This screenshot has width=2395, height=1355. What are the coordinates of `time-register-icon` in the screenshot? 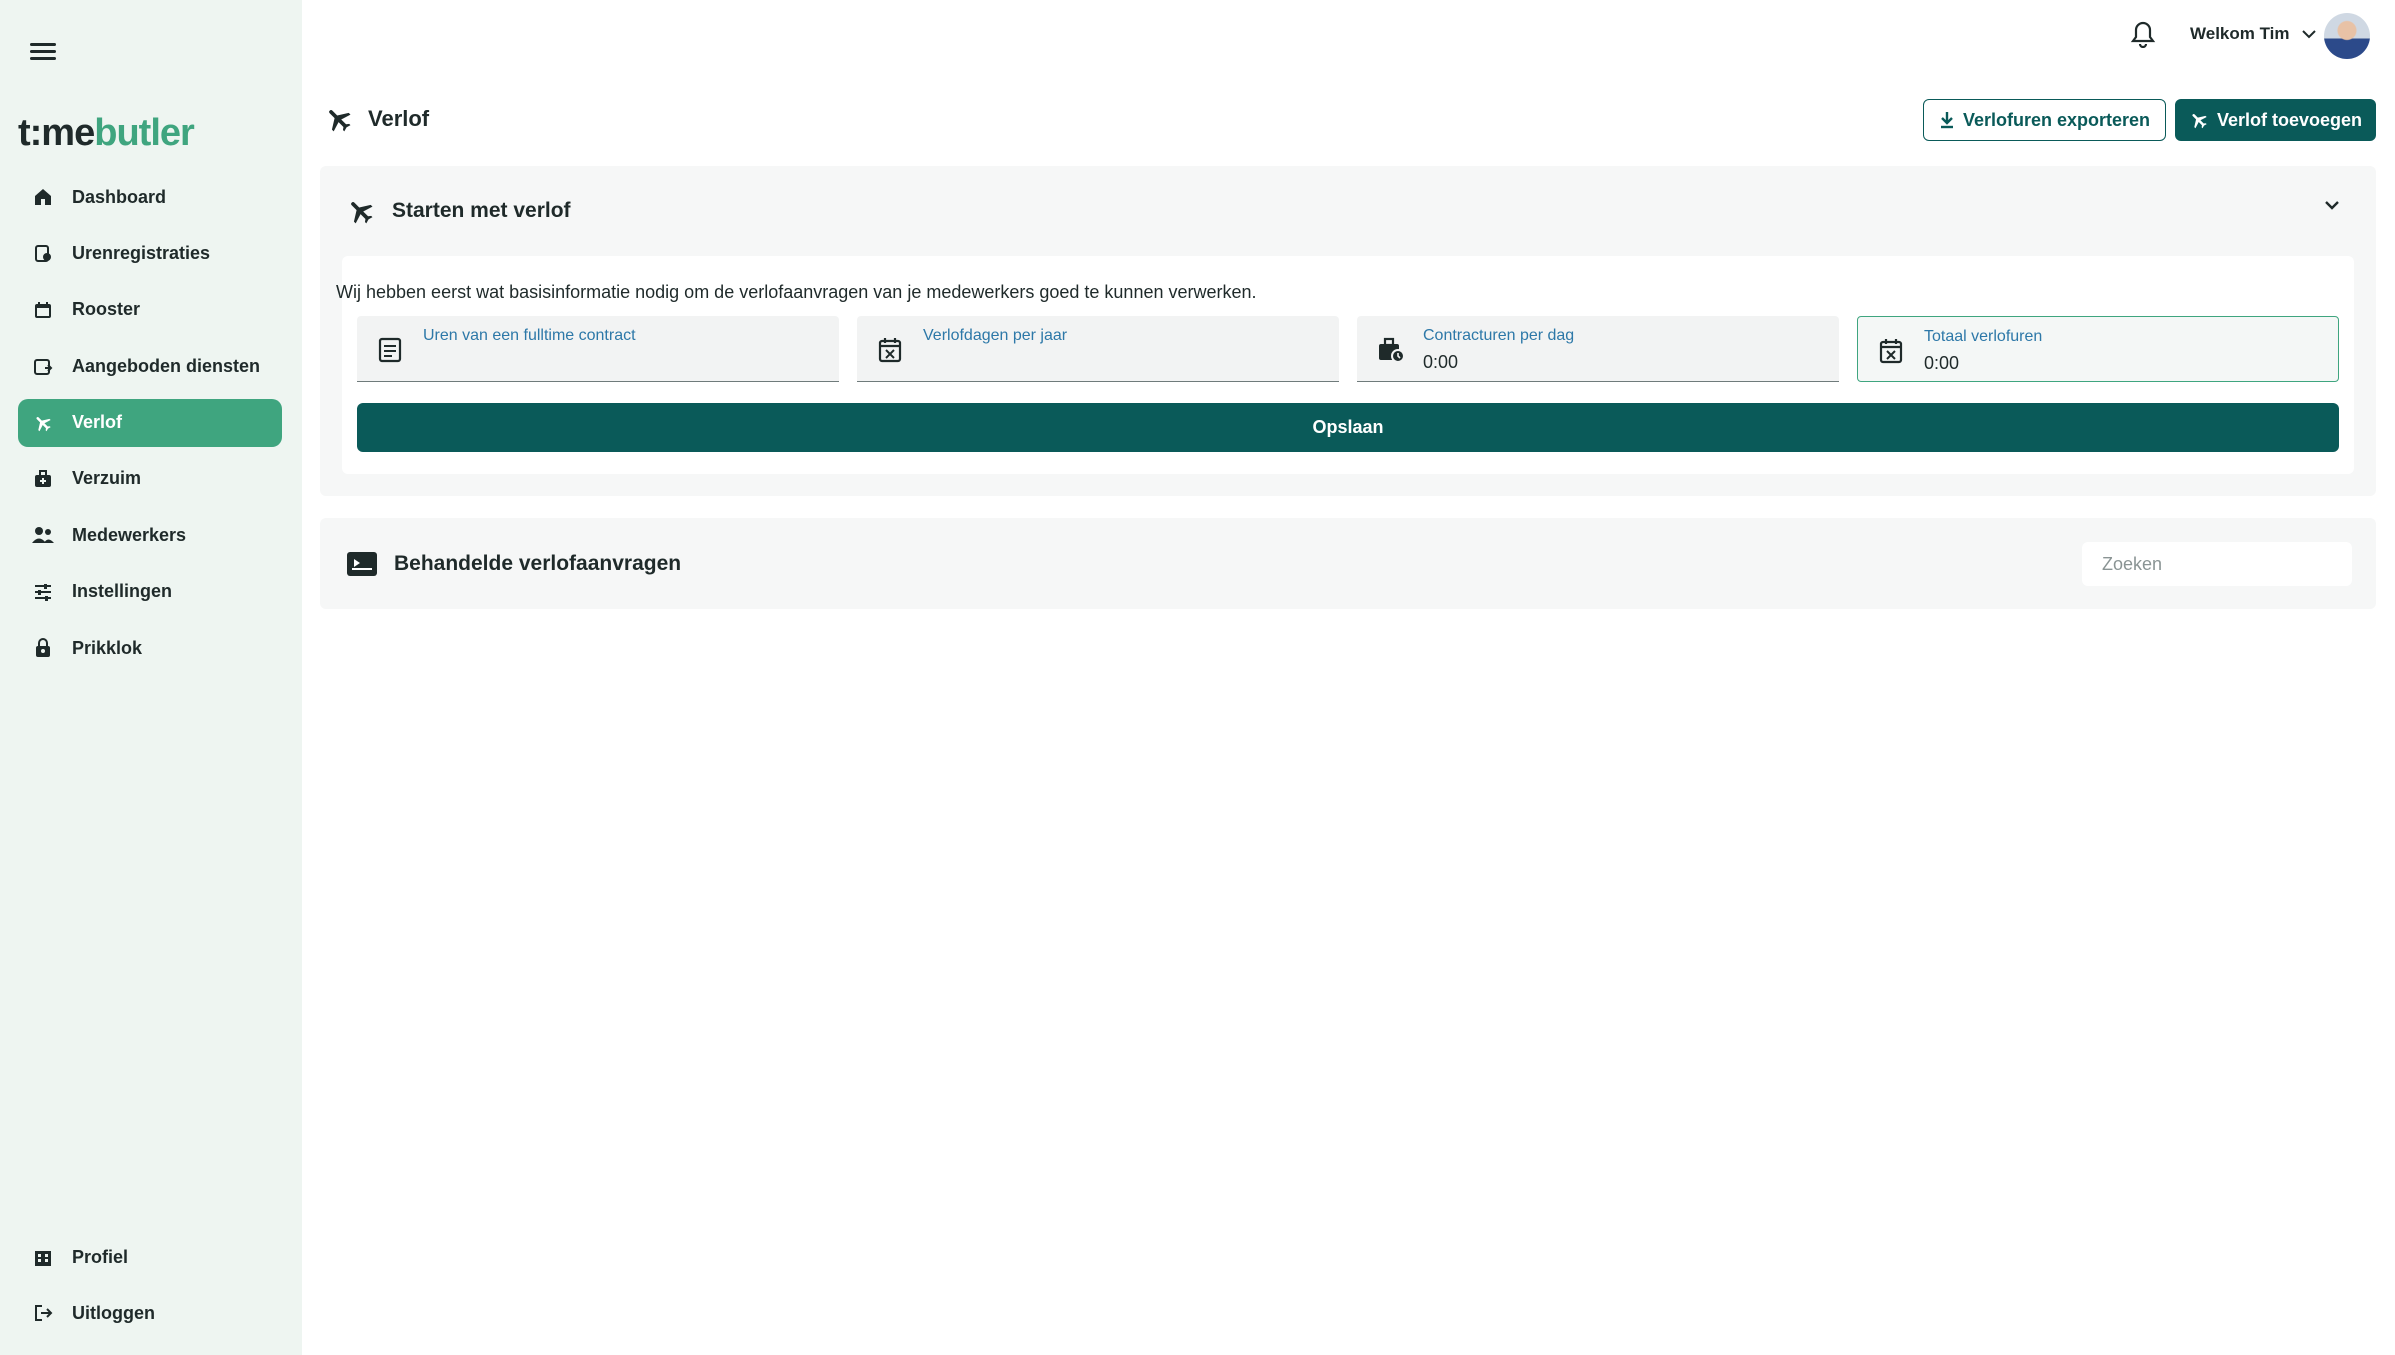 It's located at (43, 253).